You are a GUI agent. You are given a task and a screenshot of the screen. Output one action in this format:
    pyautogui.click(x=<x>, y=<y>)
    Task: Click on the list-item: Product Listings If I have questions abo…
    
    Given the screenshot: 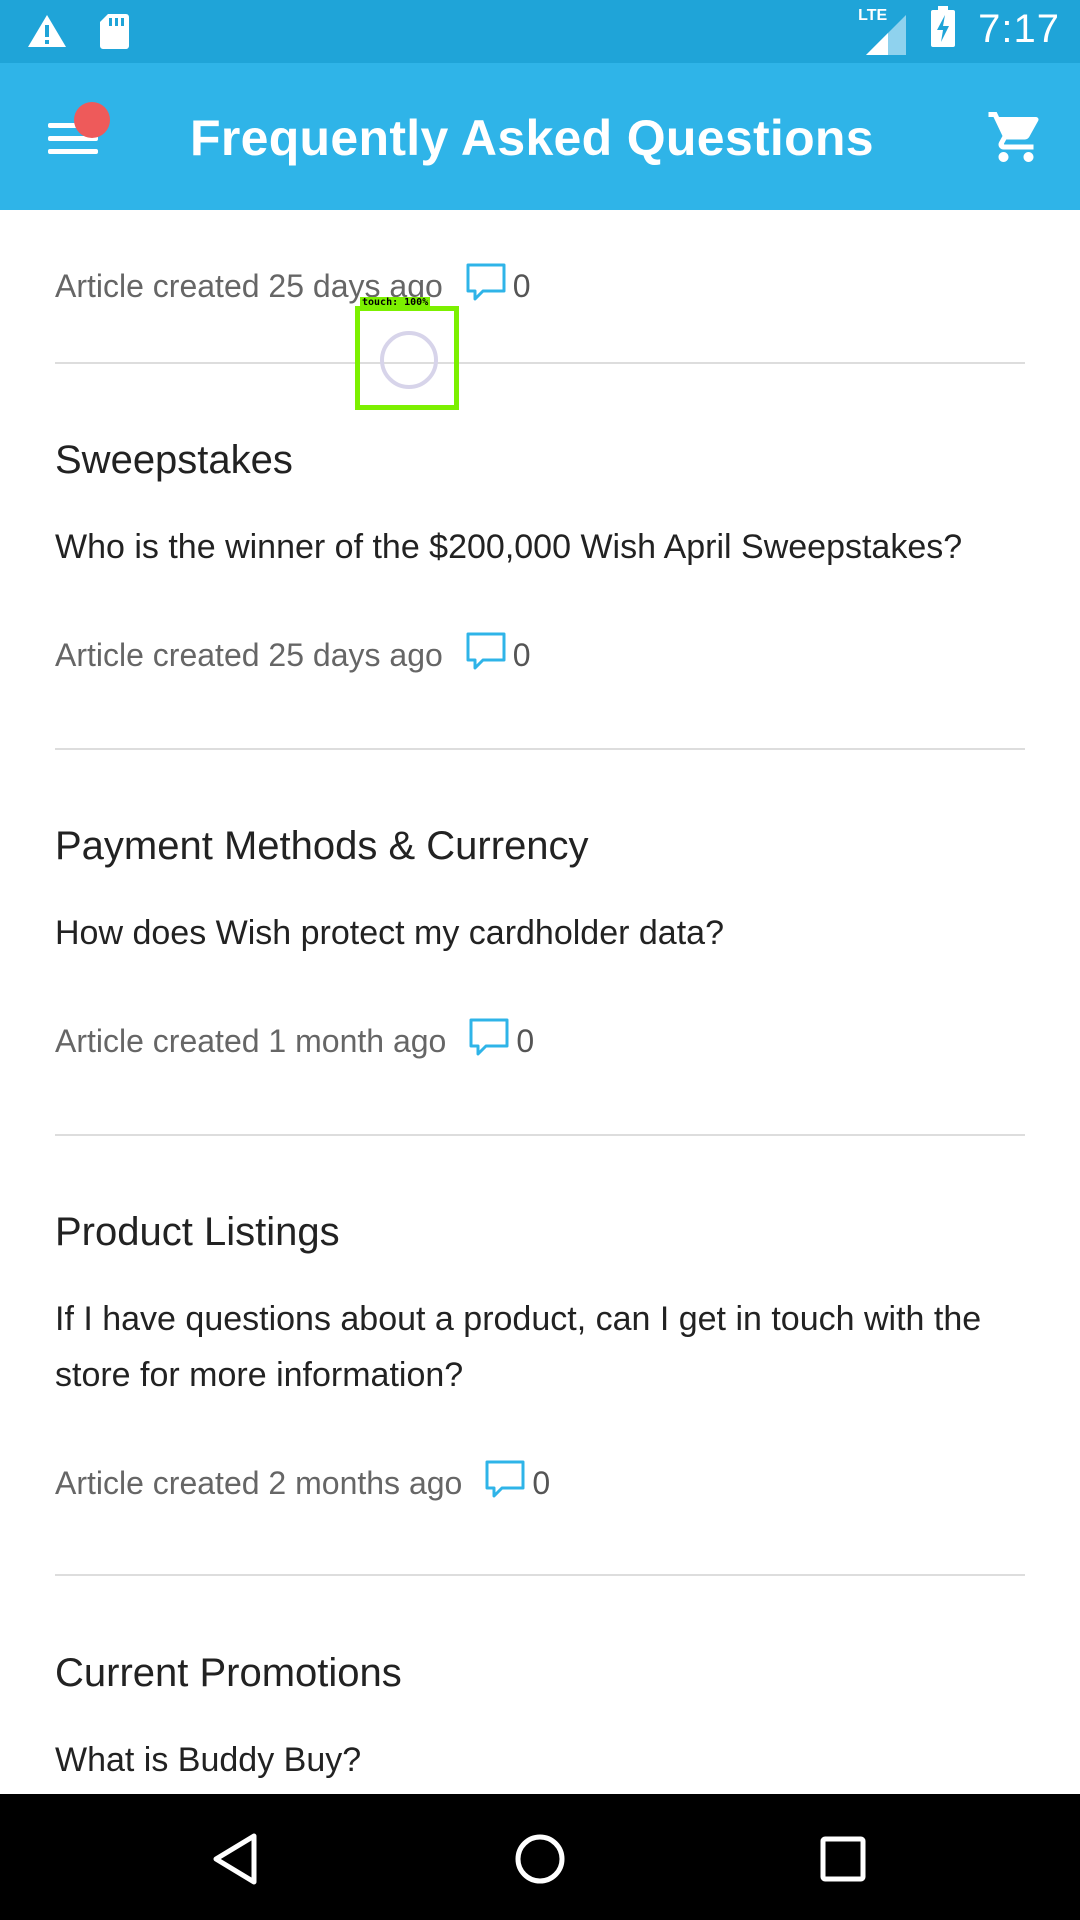 What is the action you would take?
    pyautogui.click(x=540, y=1358)
    